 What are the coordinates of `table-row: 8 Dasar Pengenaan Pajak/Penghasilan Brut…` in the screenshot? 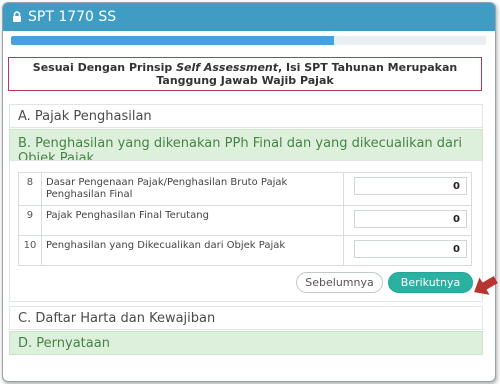 It's located at (245, 189).